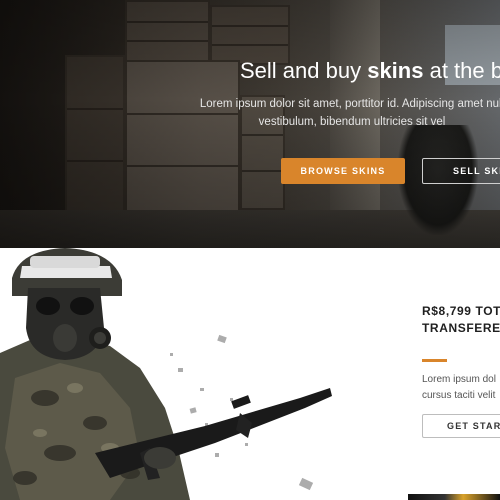 This screenshot has width=500, height=500. I want to click on get-started-button: GET STAR, so click(461, 426).